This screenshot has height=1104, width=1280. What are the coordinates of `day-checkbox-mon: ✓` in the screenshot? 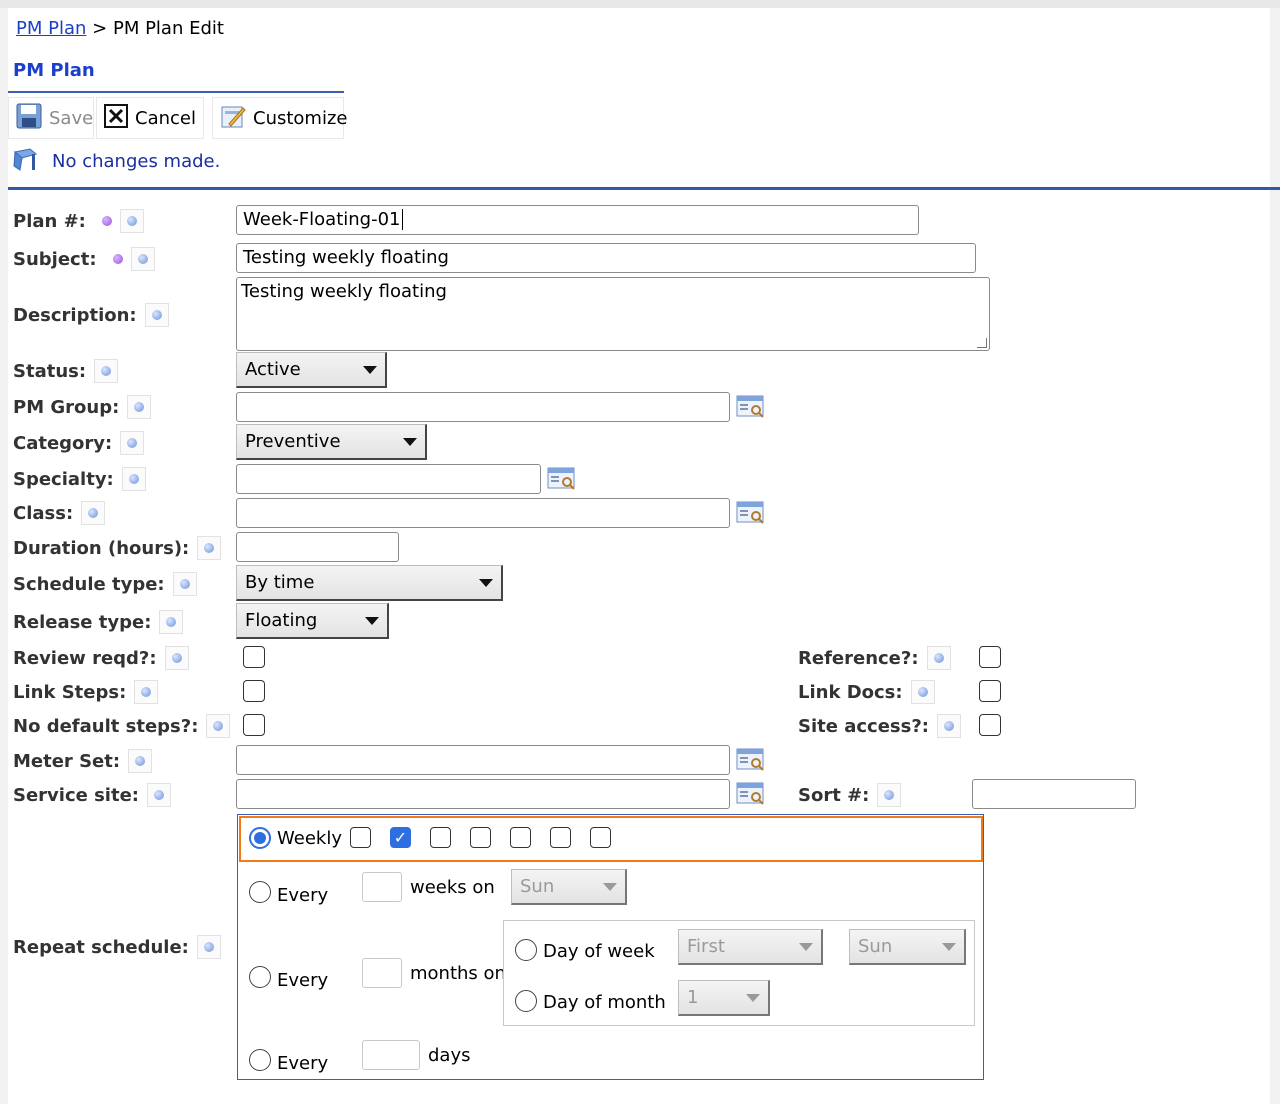 It's located at (403, 837).